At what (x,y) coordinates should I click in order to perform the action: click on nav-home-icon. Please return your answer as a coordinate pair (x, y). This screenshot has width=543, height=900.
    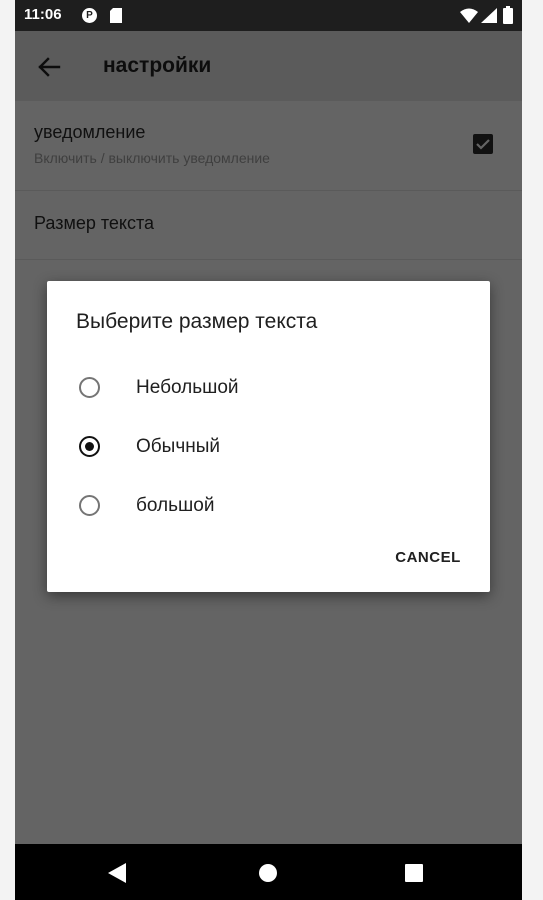
    Looking at the image, I should click on (268, 873).